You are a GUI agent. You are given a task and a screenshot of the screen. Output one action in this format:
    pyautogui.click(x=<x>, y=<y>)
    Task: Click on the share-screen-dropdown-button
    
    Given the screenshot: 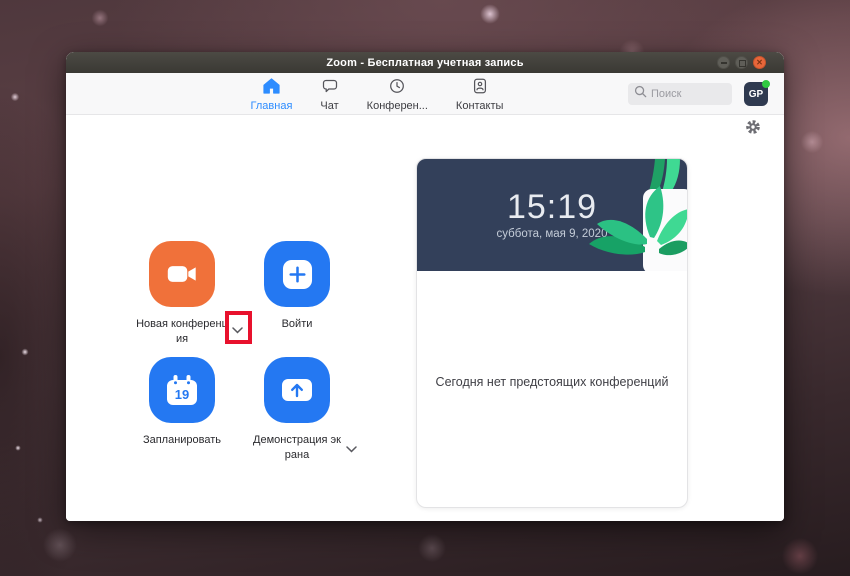 What is the action you would take?
    pyautogui.click(x=351, y=449)
    